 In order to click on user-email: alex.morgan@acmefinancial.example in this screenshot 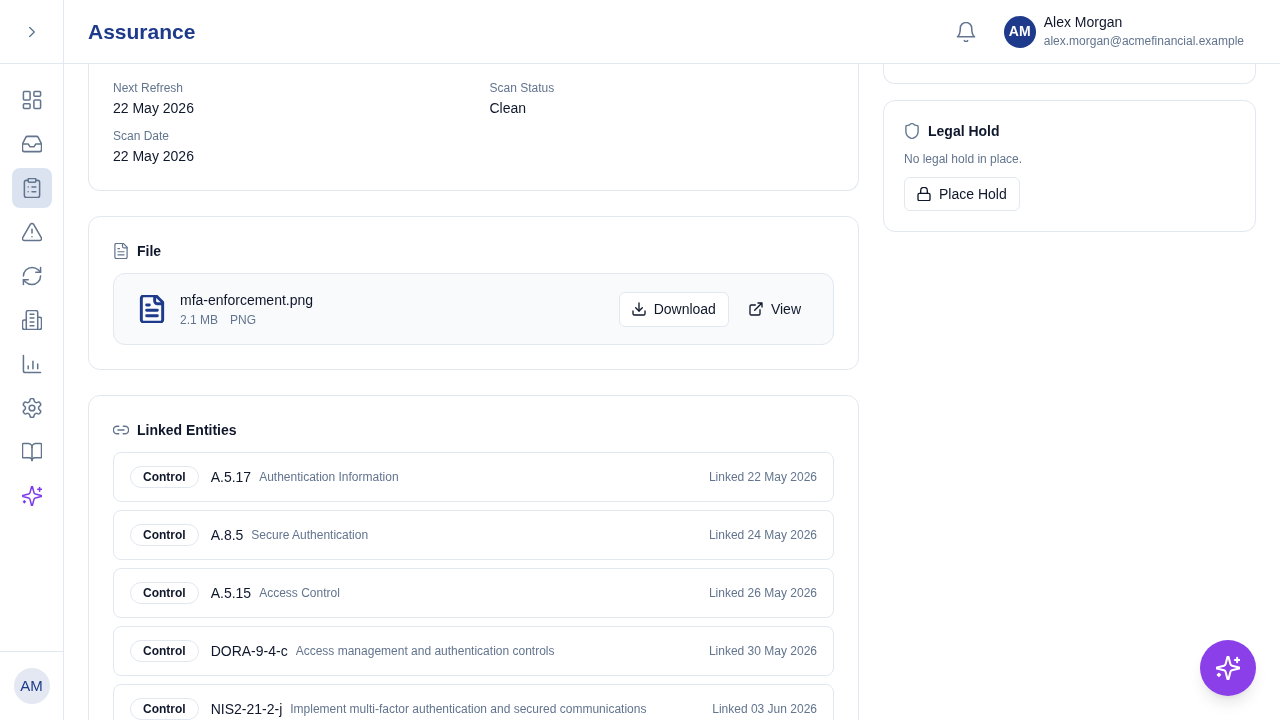, I will do `click(1143, 41)`.